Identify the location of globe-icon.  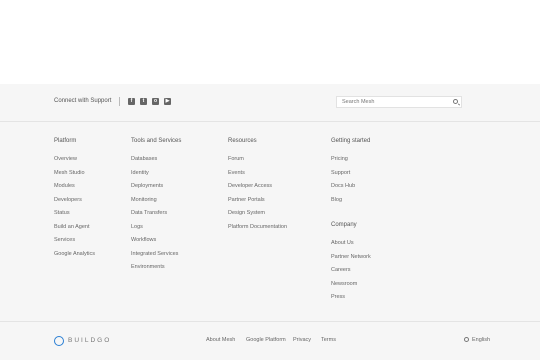
(466, 339).